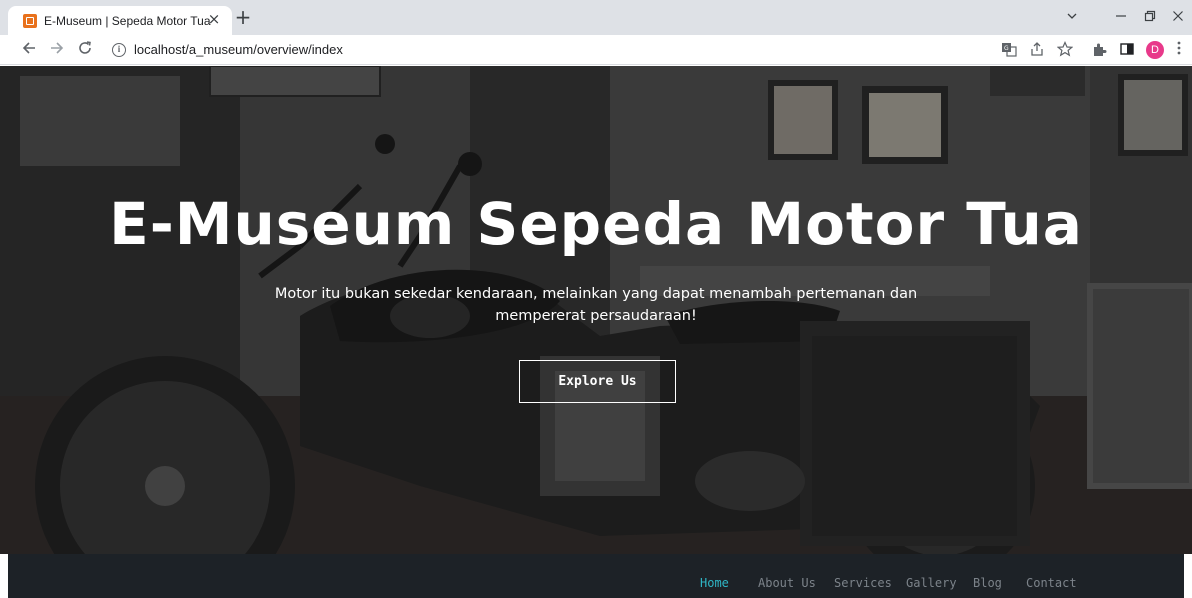 The width and height of the screenshot is (1192, 598). What do you see at coordinates (1051, 583) in the screenshot?
I see `nav-item-contact: Contact` at bounding box center [1051, 583].